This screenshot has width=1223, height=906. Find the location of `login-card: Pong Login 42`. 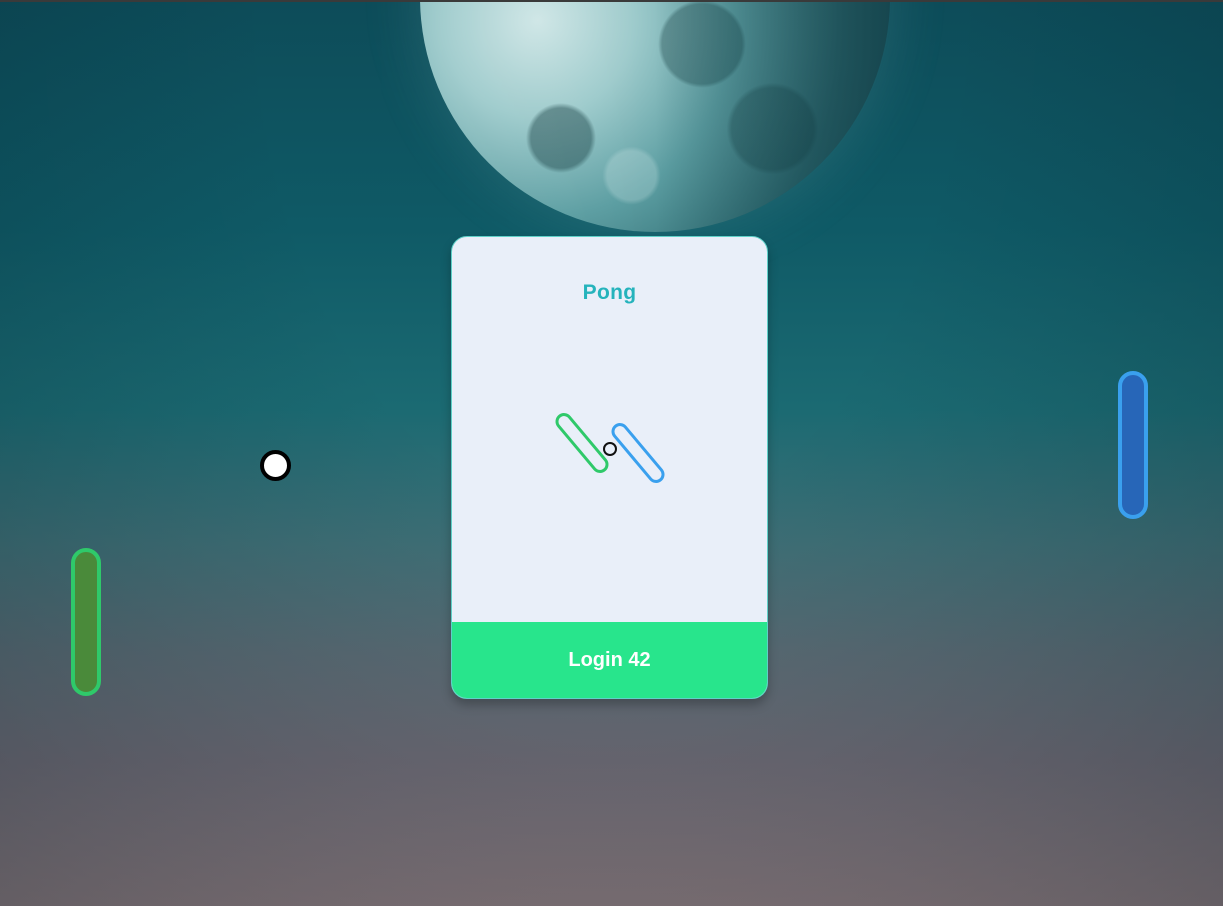

login-card: Pong Login 42 is located at coordinates (609, 467).